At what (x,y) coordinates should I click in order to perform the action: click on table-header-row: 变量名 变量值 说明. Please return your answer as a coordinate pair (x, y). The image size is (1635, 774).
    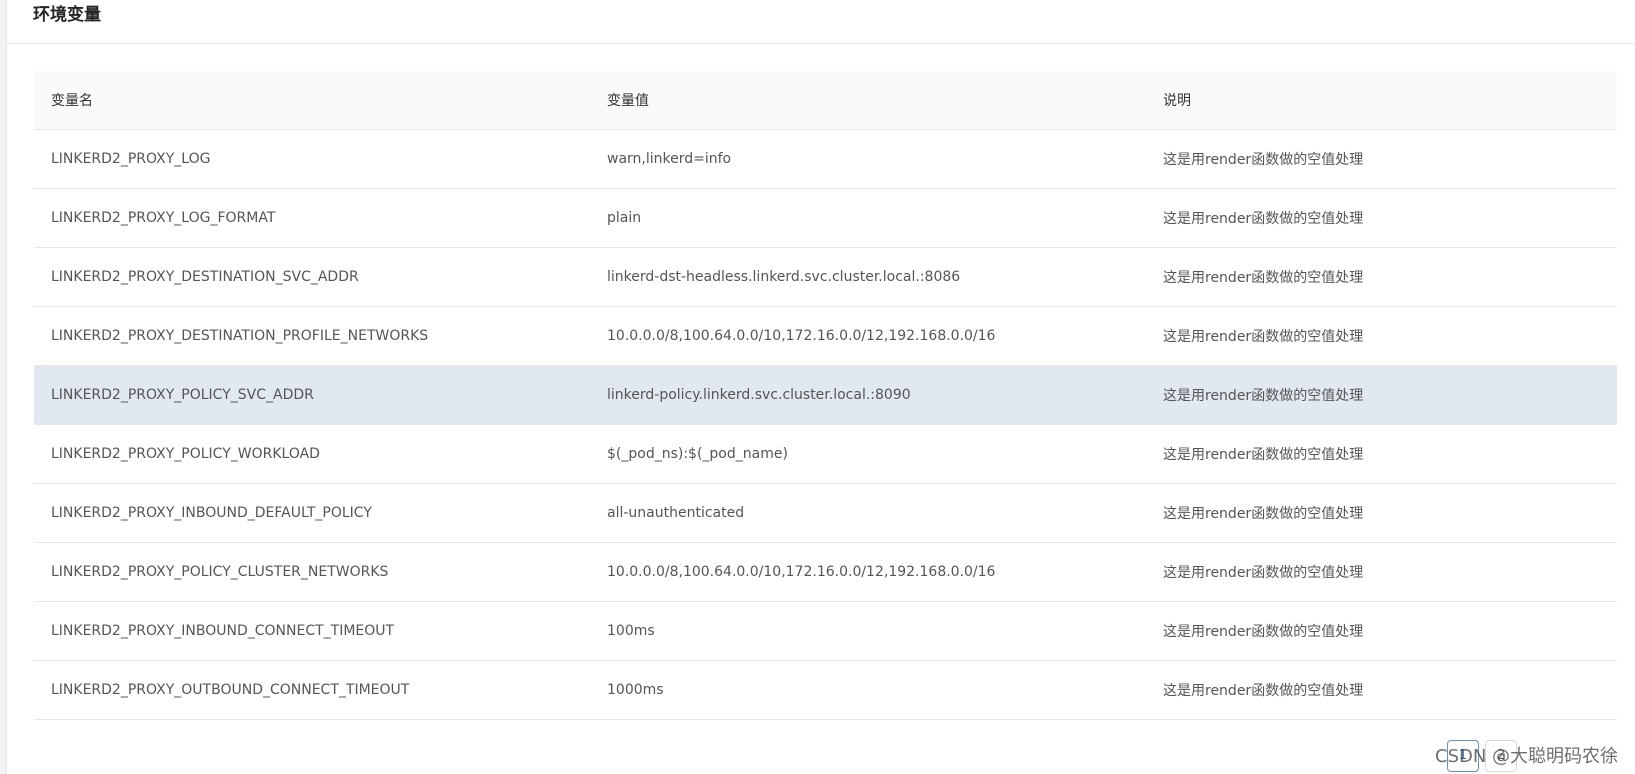
    Looking at the image, I should click on (825, 100).